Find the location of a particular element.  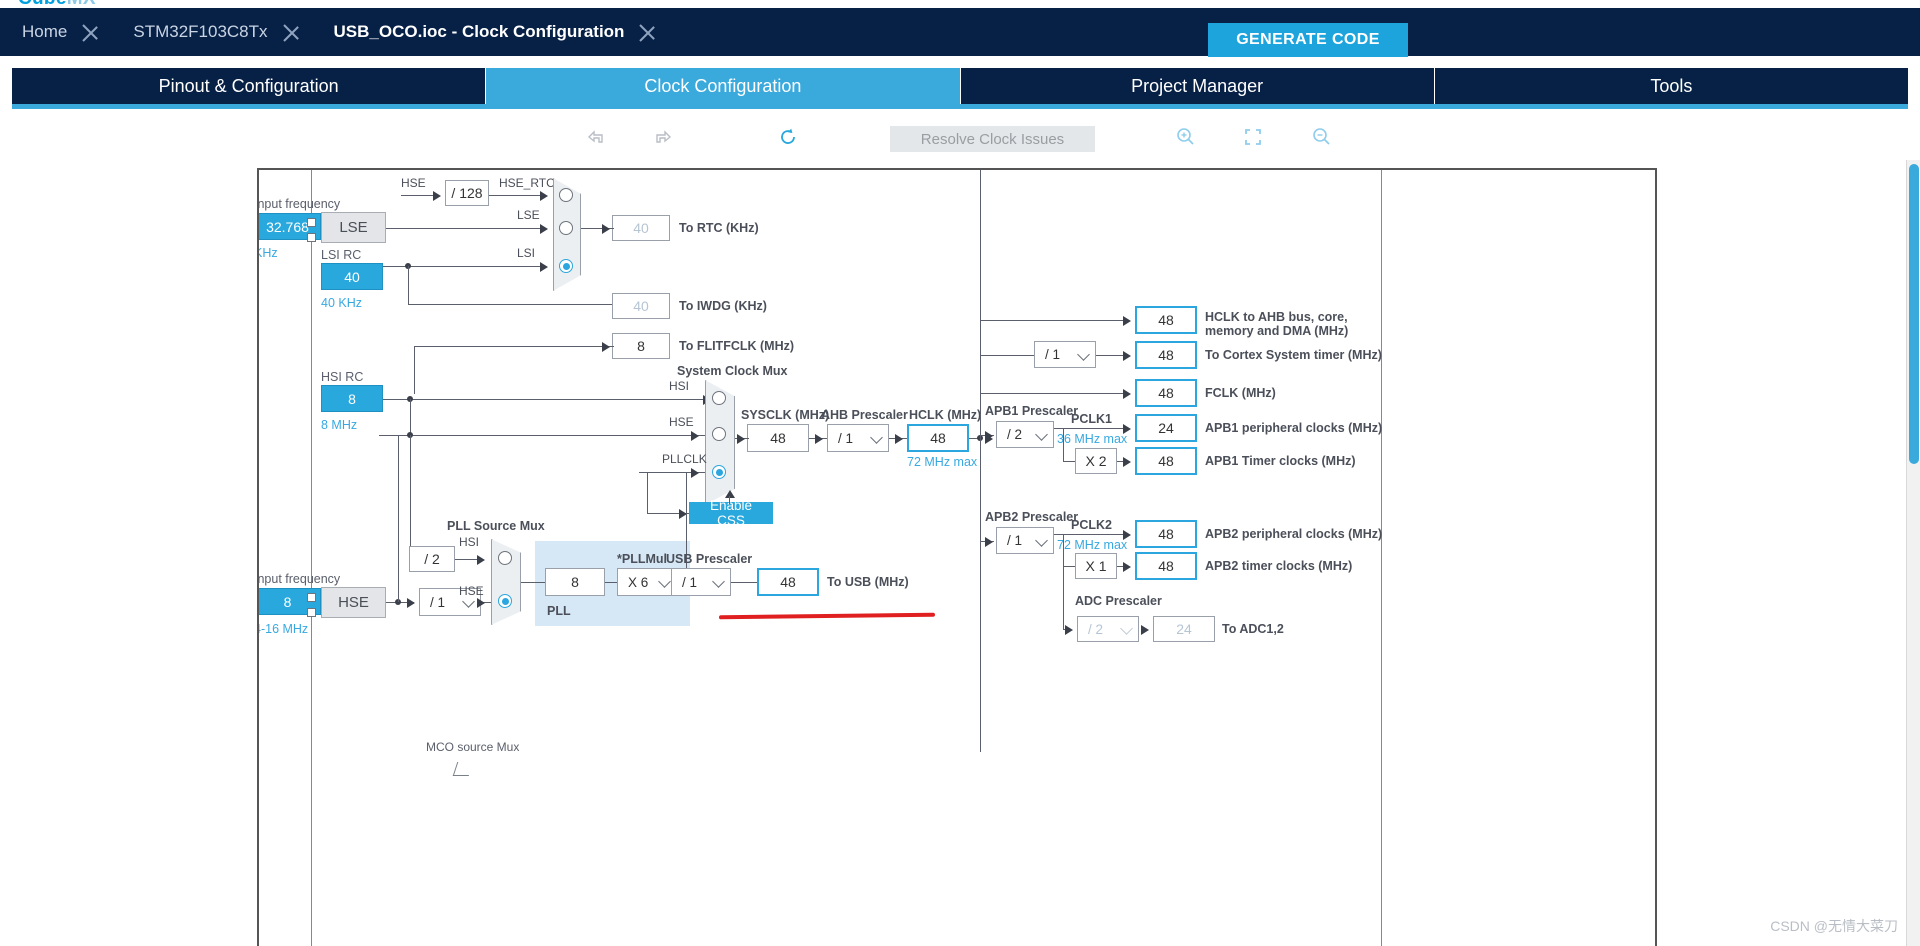

hse-rtc-in-label: HSE is located at coordinates (413, 183).